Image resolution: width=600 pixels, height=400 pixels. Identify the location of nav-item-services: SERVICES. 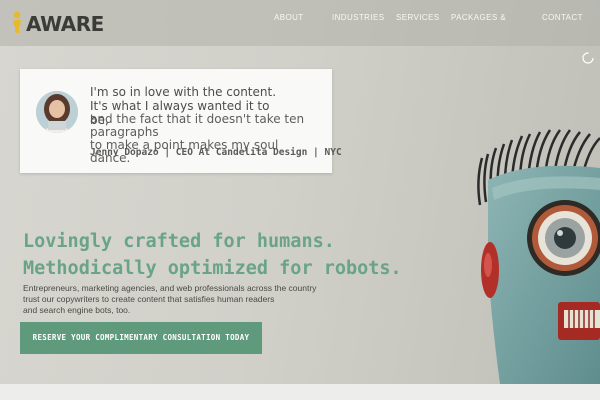
(418, 17).